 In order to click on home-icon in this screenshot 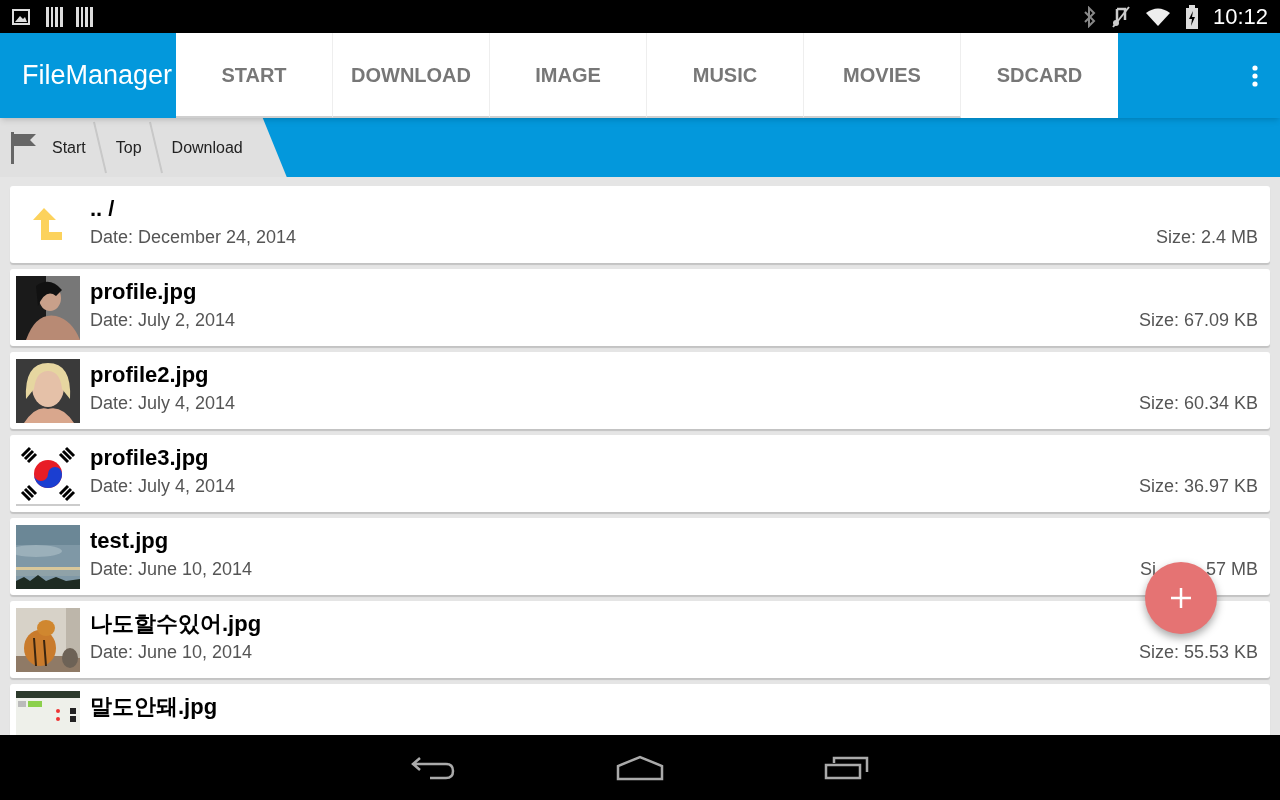, I will do `click(640, 767)`.